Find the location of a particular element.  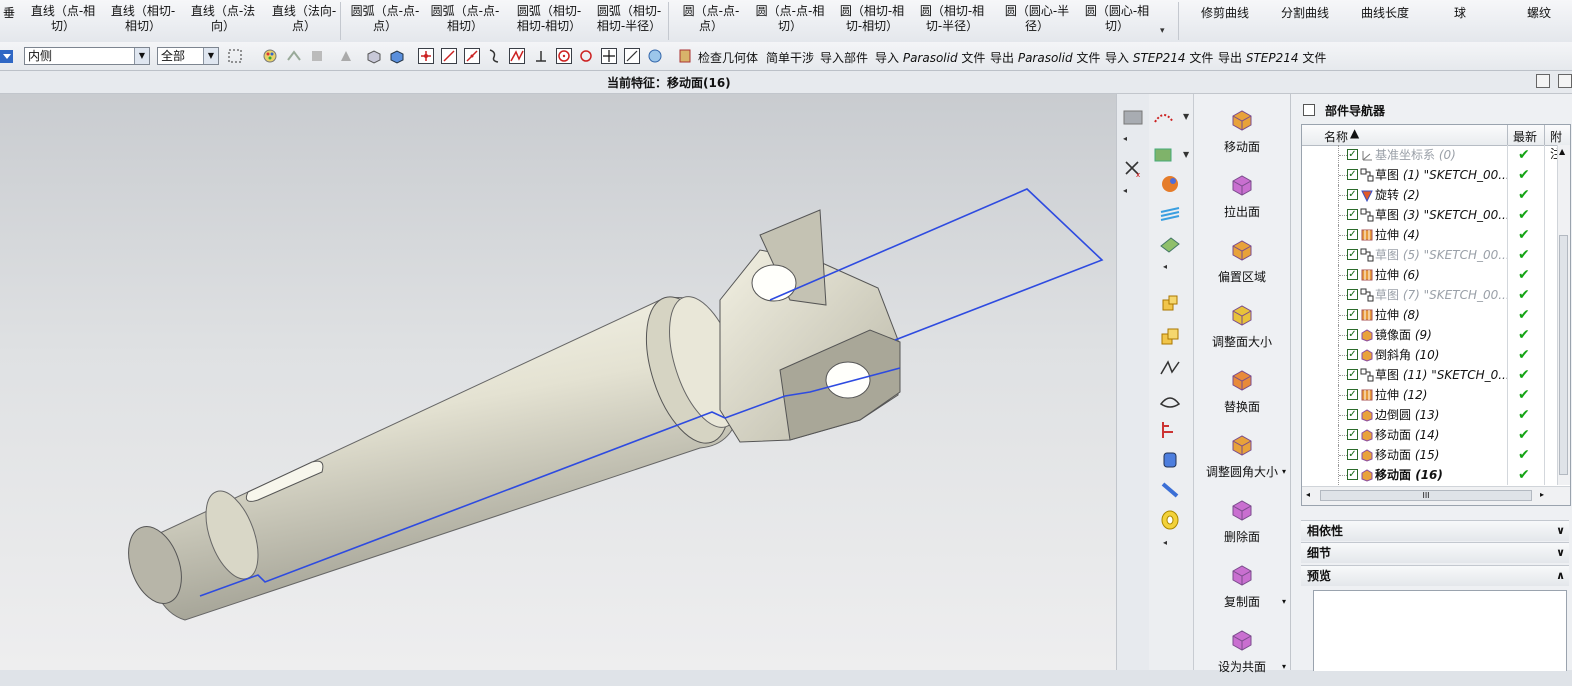

feature-row: ✓ 草图 (7) "SKETCH_00... ✔ is located at coordinates (1430, 295).